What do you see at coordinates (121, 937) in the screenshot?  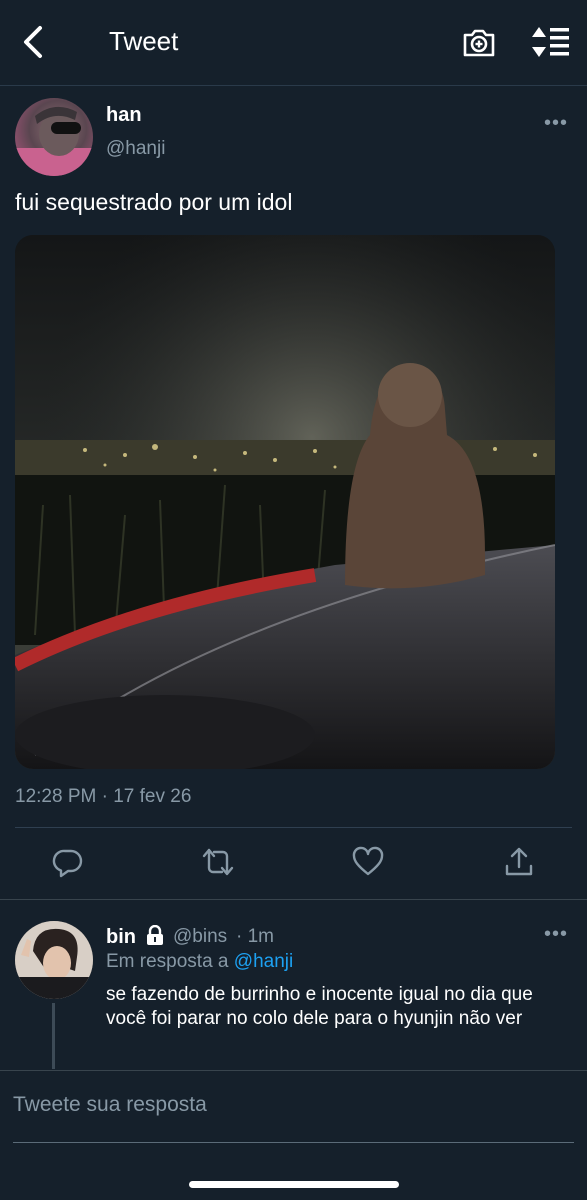 I see `reply-author-name: bin` at bounding box center [121, 937].